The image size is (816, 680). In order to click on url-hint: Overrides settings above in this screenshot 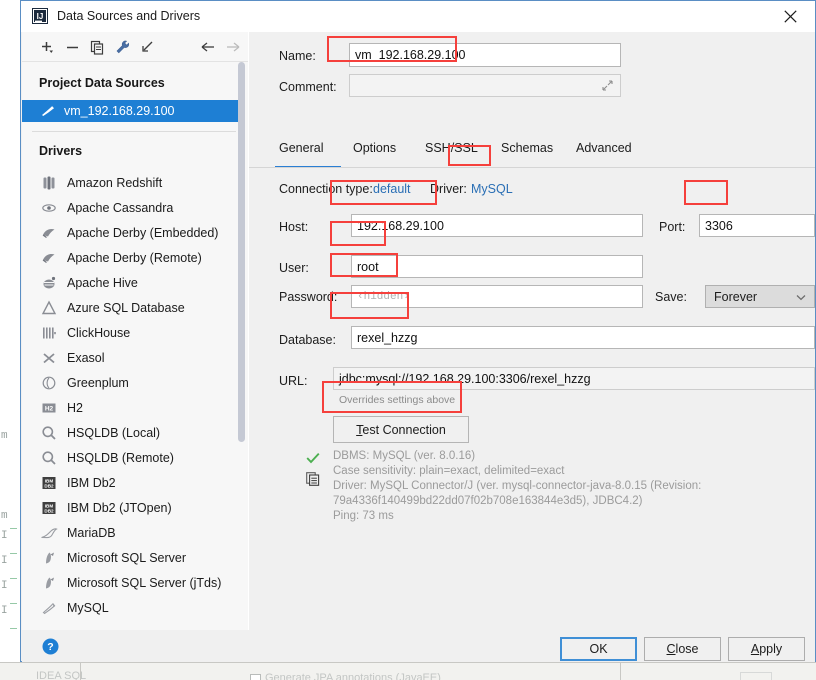, I will do `click(397, 400)`.